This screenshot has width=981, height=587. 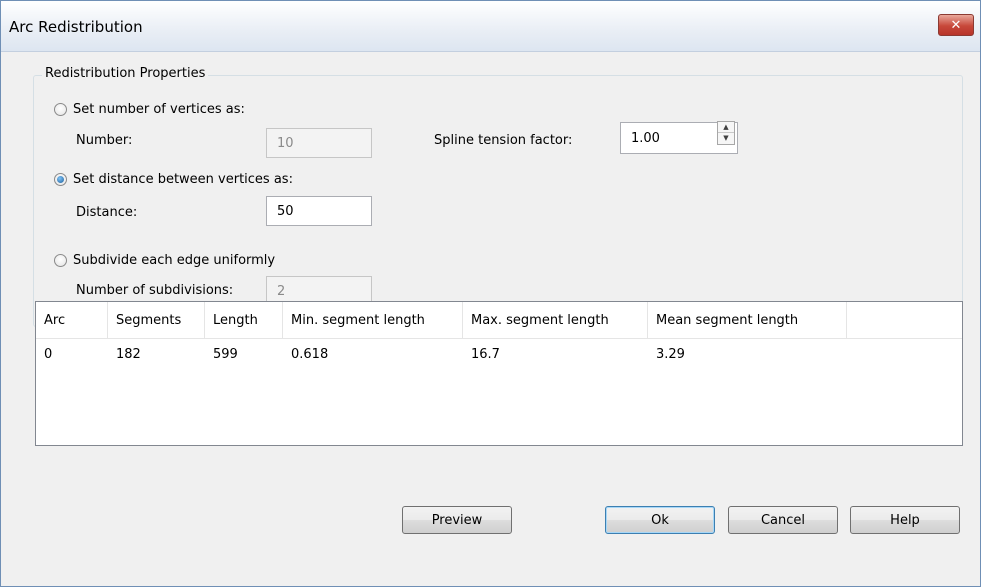 I want to click on cell-min-segment: 0.618, so click(x=310, y=354).